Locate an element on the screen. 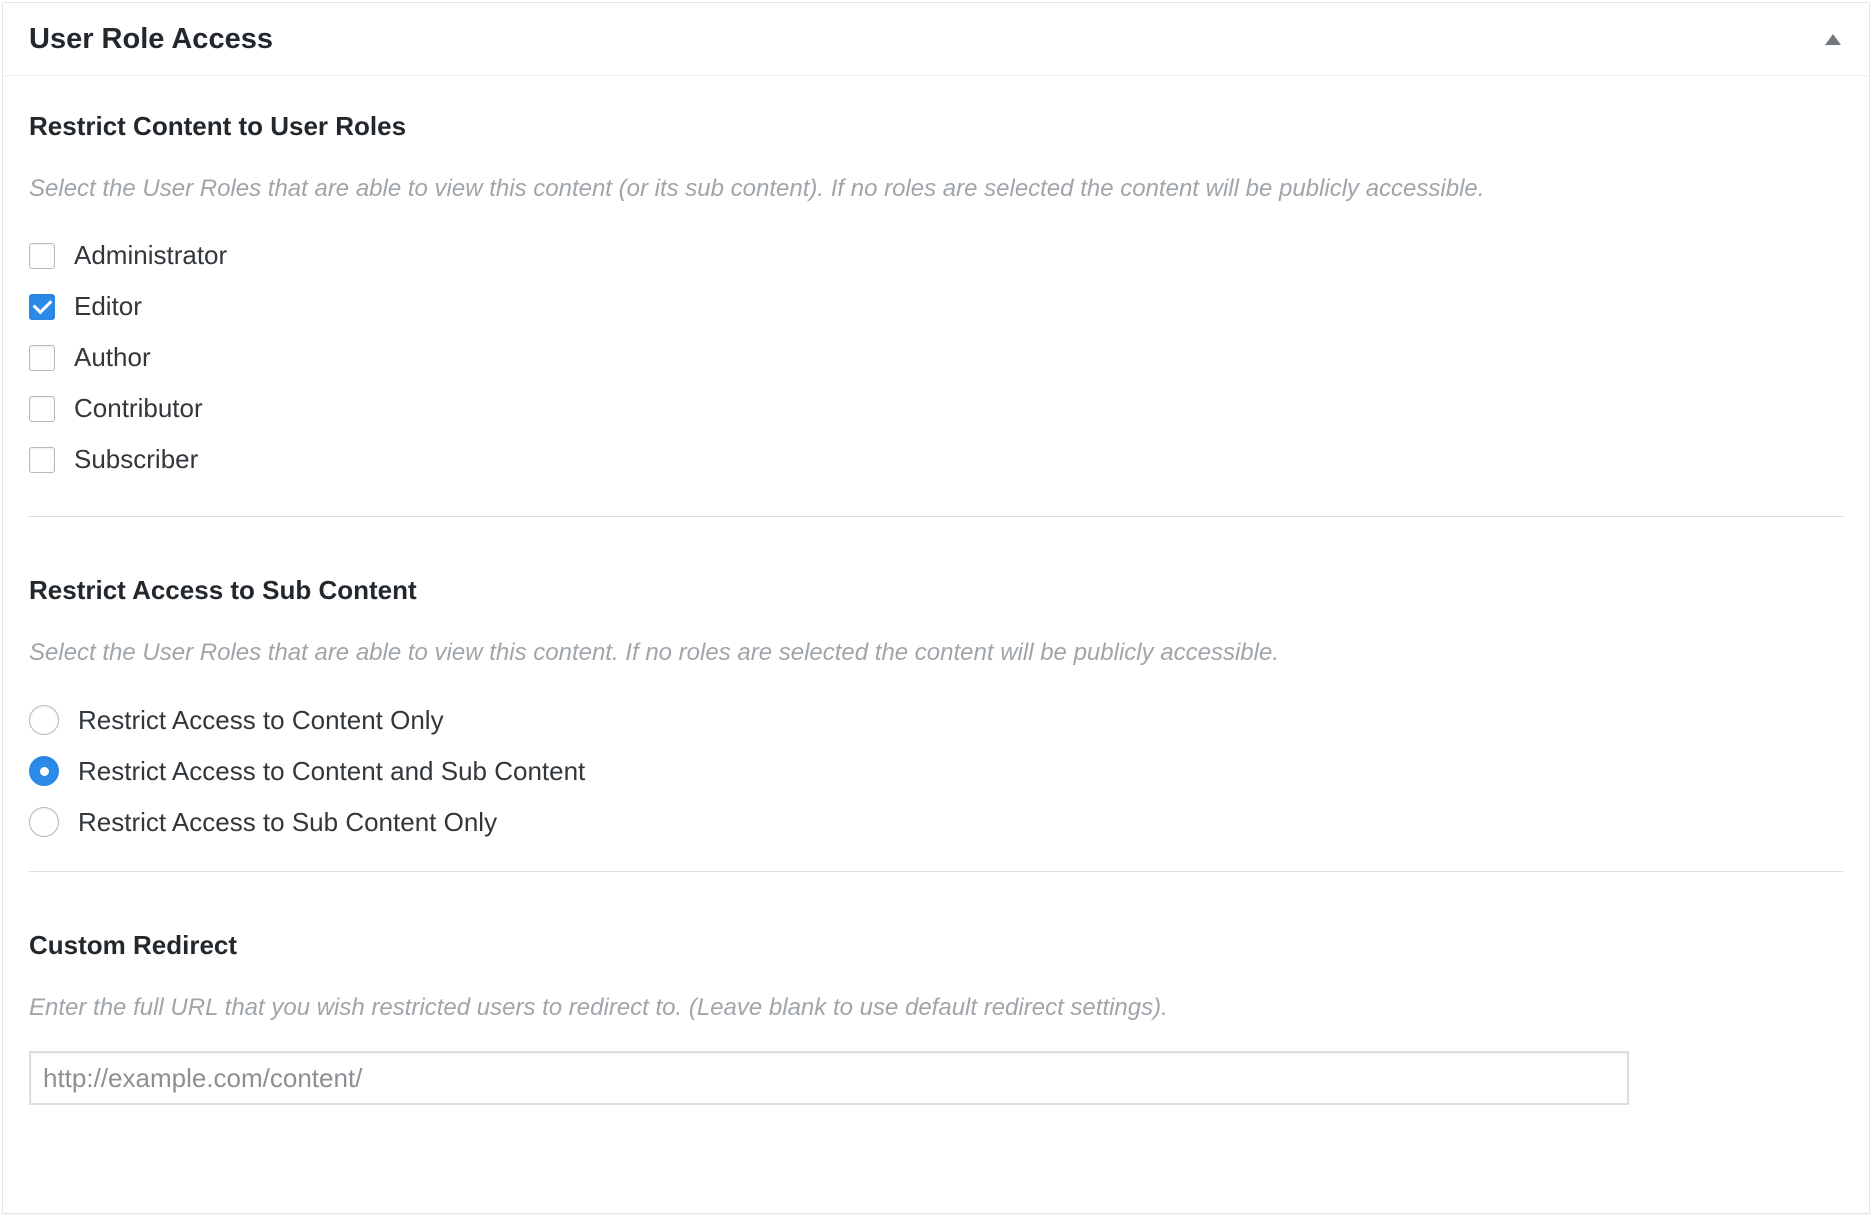 This screenshot has width=1874, height=1218. role-option-author: Author is located at coordinates (936, 357).